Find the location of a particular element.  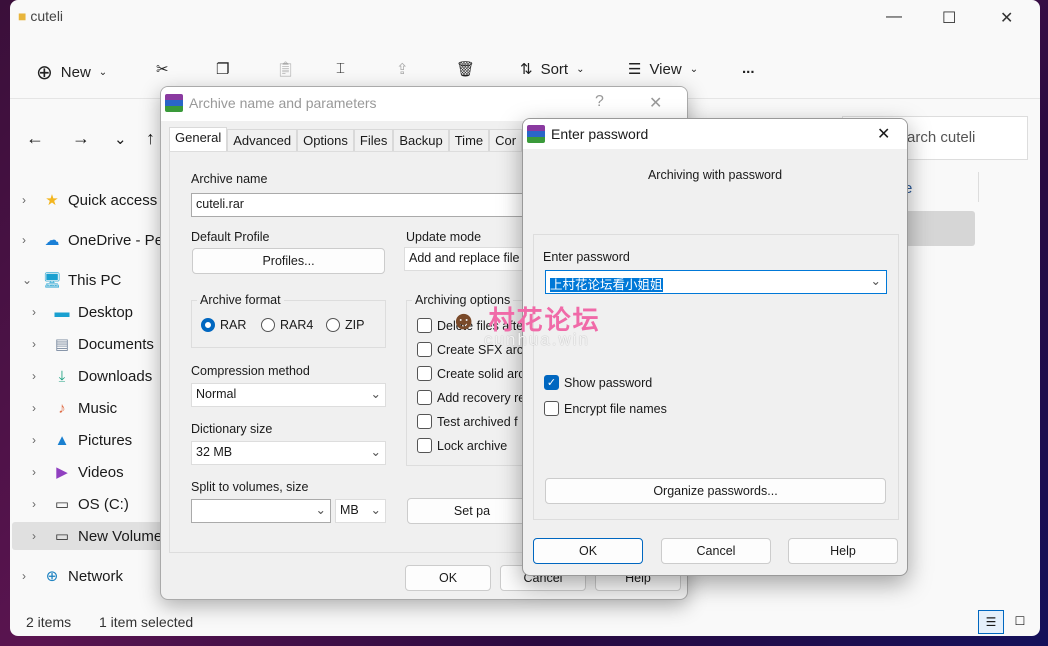

cancel-button: Cancel is located at coordinates (716, 551).